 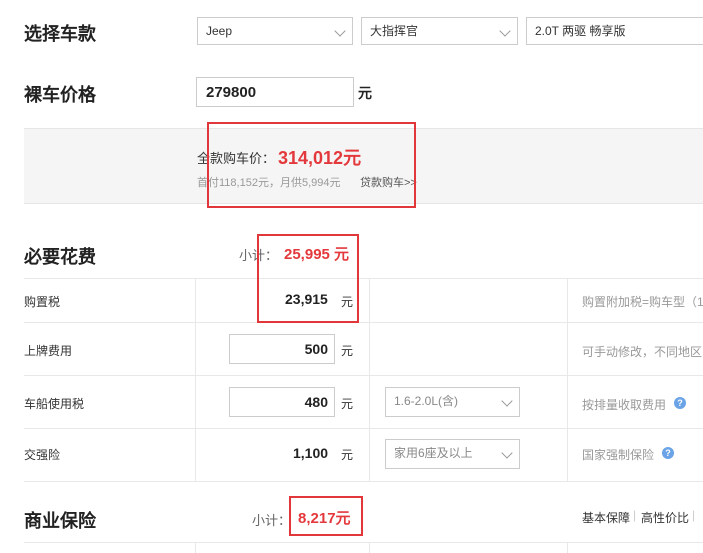 What do you see at coordinates (365, 93) in the screenshot?
I see `bare-price-unit: 元` at bounding box center [365, 93].